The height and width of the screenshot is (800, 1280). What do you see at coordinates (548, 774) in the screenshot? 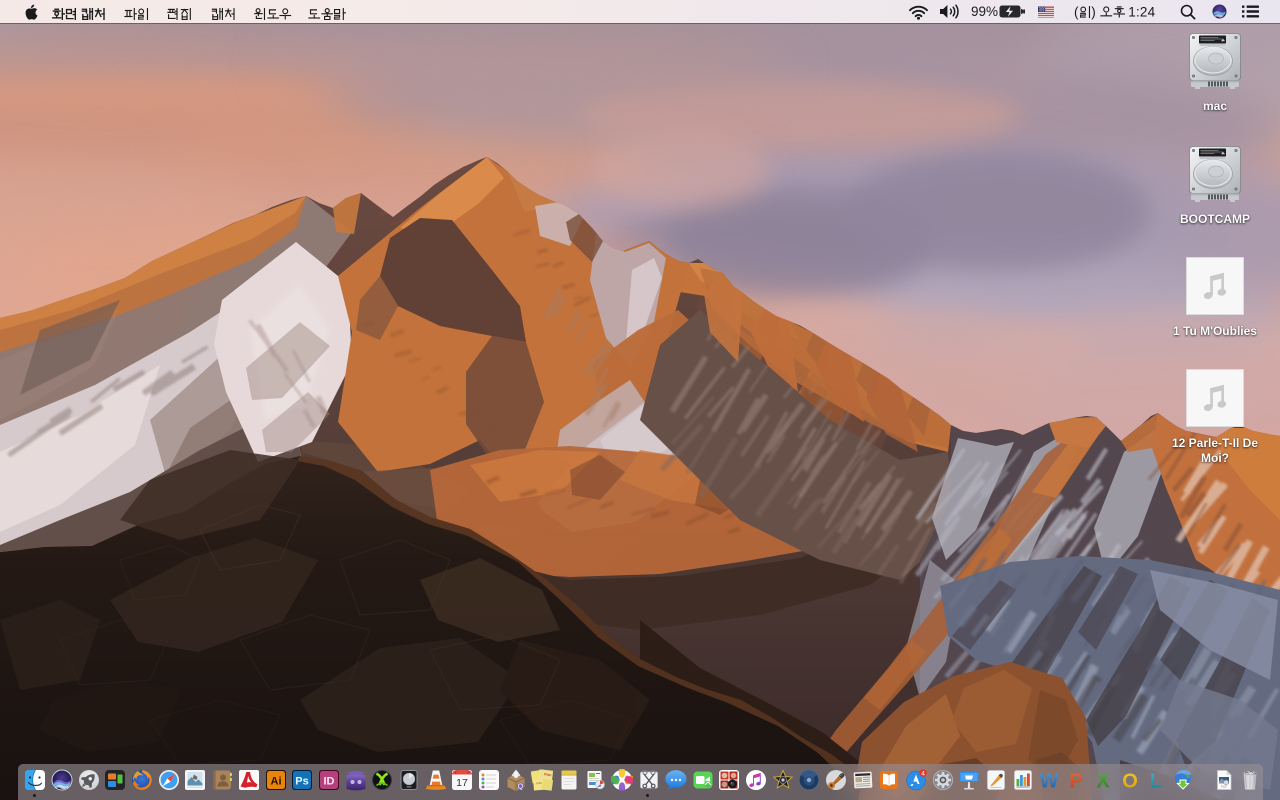
I see `svg-text: Plan` at bounding box center [548, 774].